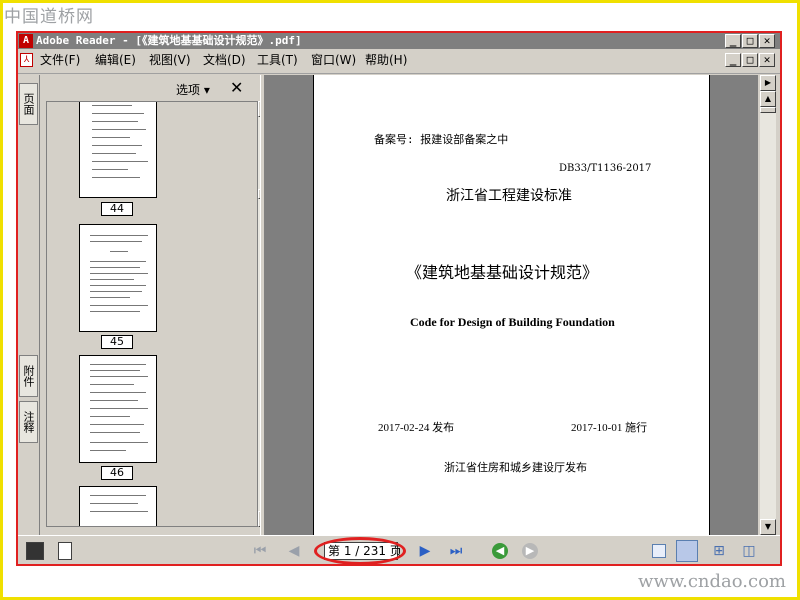  What do you see at coordinates (500, 551) in the screenshot?
I see `go-back-icon: ◀` at bounding box center [500, 551].